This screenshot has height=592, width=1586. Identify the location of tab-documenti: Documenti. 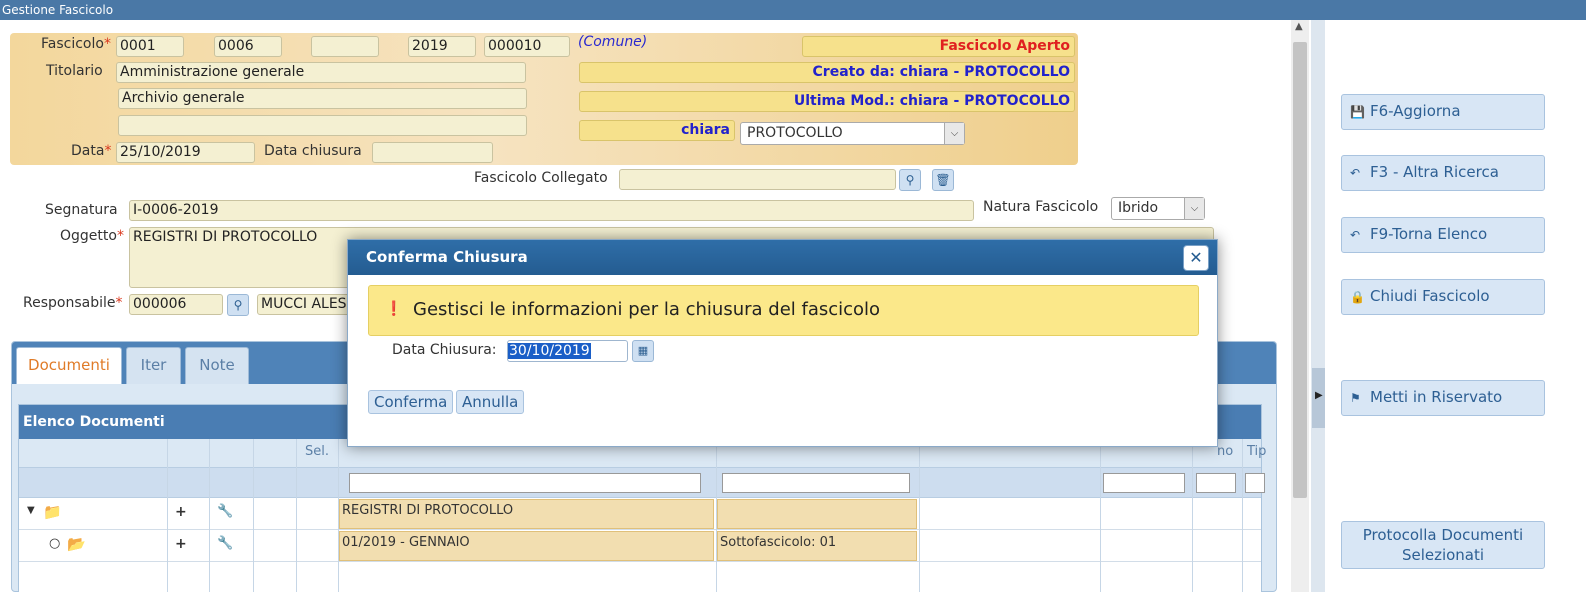
(69, 365).